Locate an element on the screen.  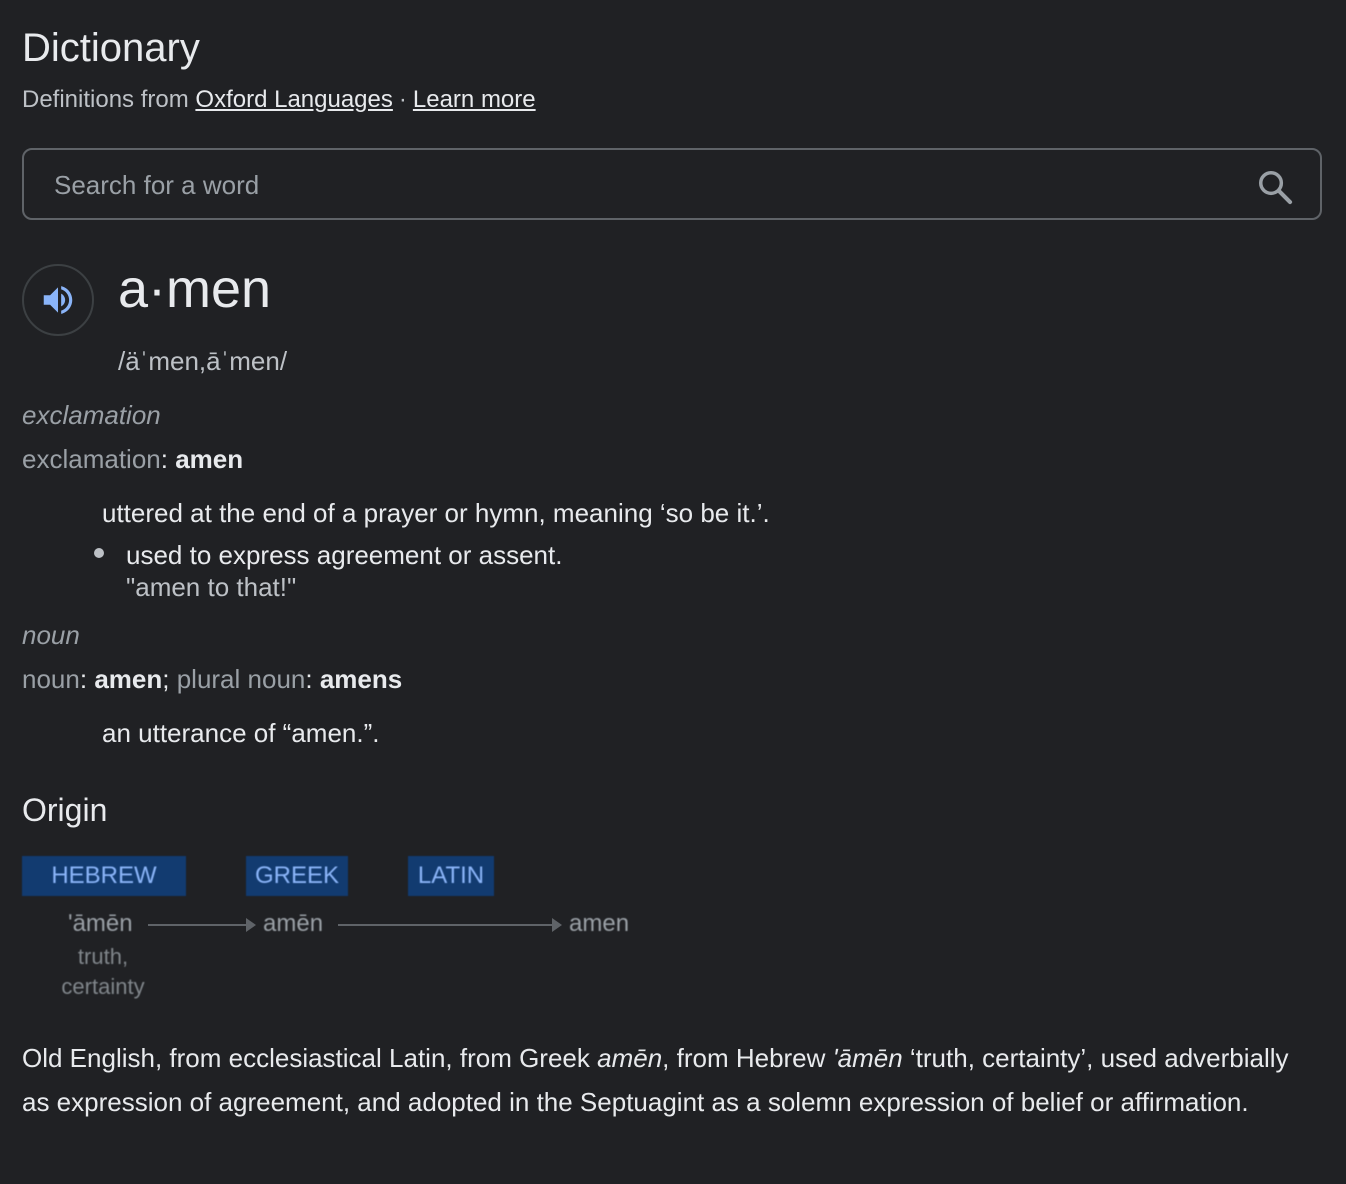
origin-form-latin: amen is located at coordinates (599, 923).